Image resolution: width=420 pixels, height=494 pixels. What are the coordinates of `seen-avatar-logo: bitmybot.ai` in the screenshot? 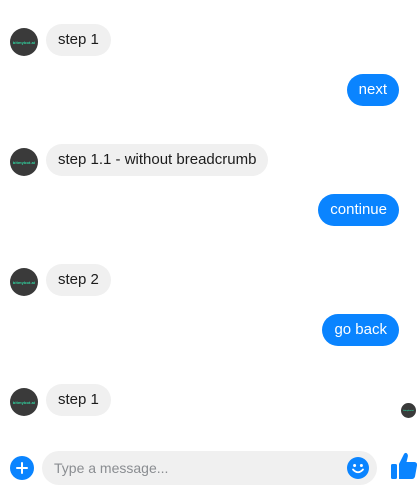 It's located at (408, 410).